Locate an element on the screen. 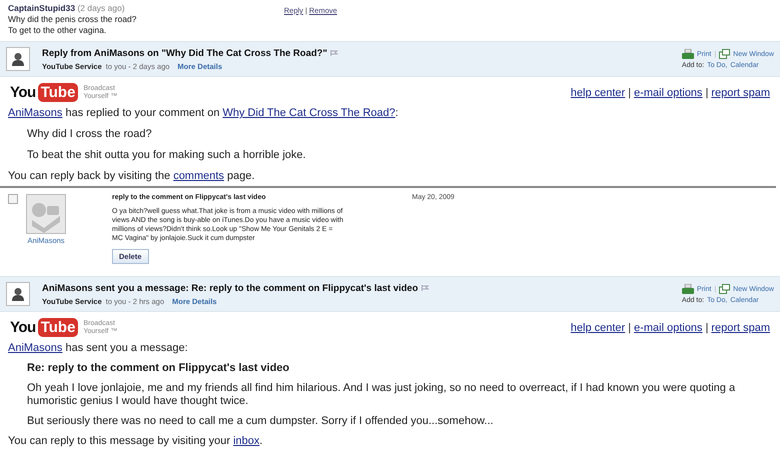 This screenshot has width=780, height=460. quoted-text: Why did I cross the road? is located at coordinates (89, 134).